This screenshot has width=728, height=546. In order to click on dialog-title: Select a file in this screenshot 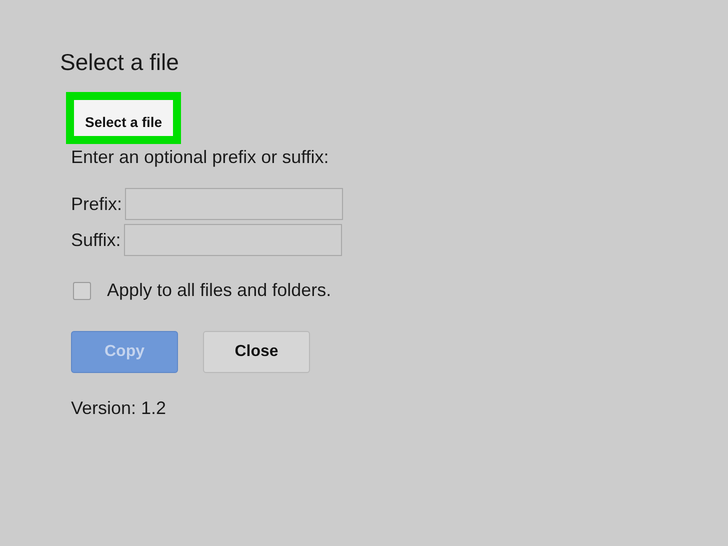, I will do `click(120, 62)`.